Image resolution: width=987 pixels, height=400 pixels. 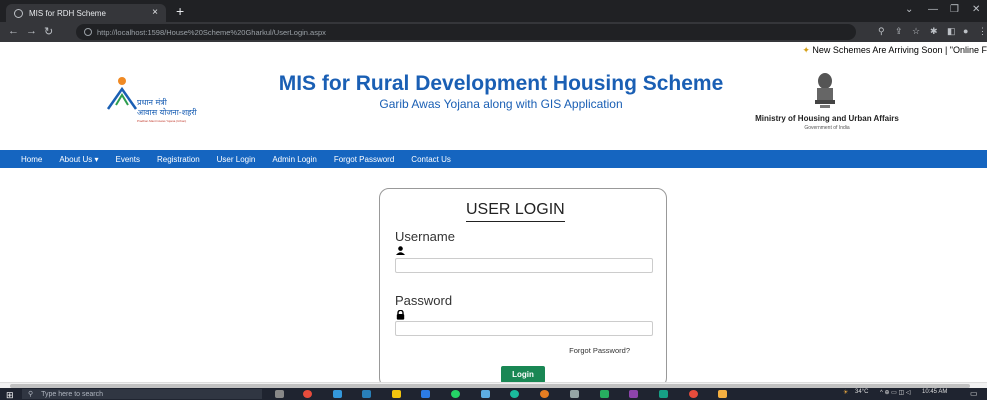 What do you see at coordinates (951, 31) in the screenshot?
I see `sidepanel-icon: ◧` at bounding box center [951, 31].